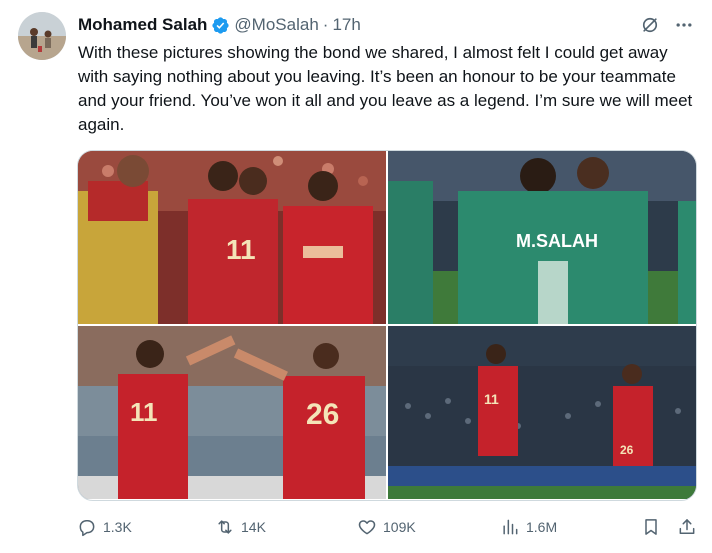 The image size is (712, 553). I want to click on more-icon, so click(684, 25).